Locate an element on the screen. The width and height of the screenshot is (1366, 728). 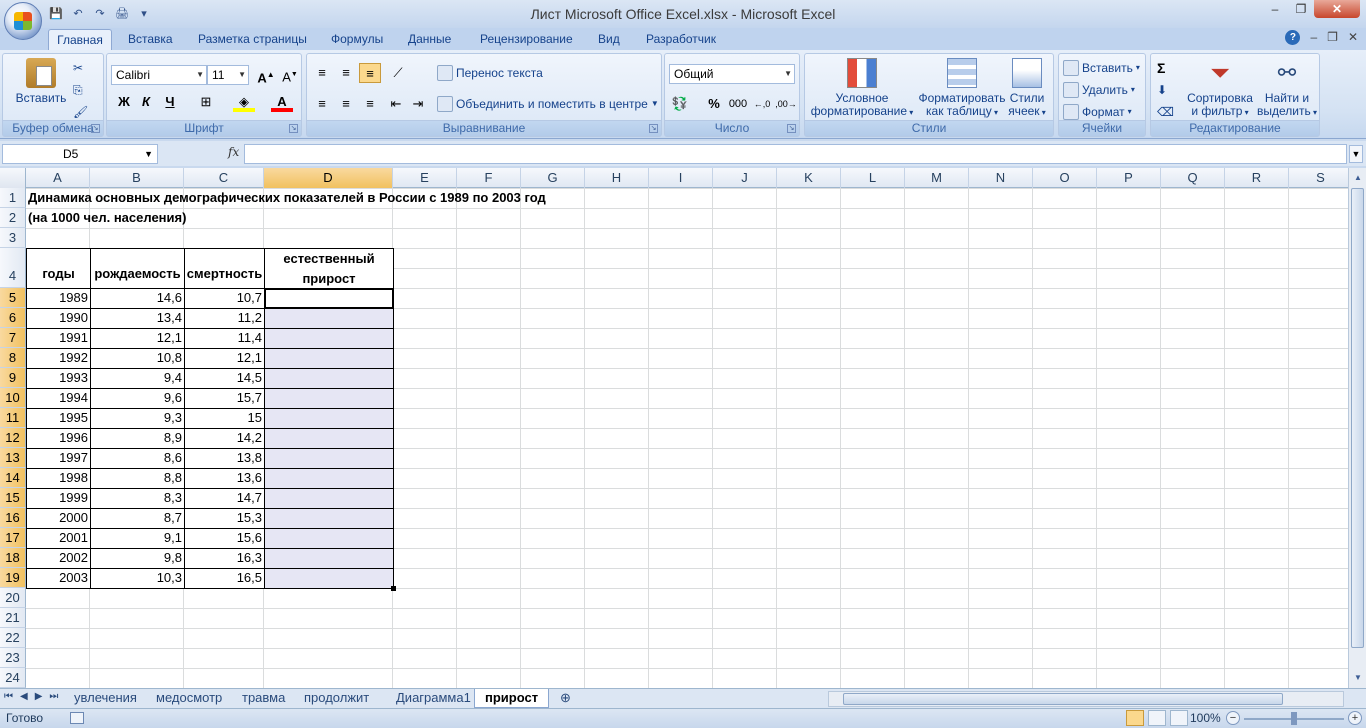
column-header-j: J is located at coordinates (745, 178).